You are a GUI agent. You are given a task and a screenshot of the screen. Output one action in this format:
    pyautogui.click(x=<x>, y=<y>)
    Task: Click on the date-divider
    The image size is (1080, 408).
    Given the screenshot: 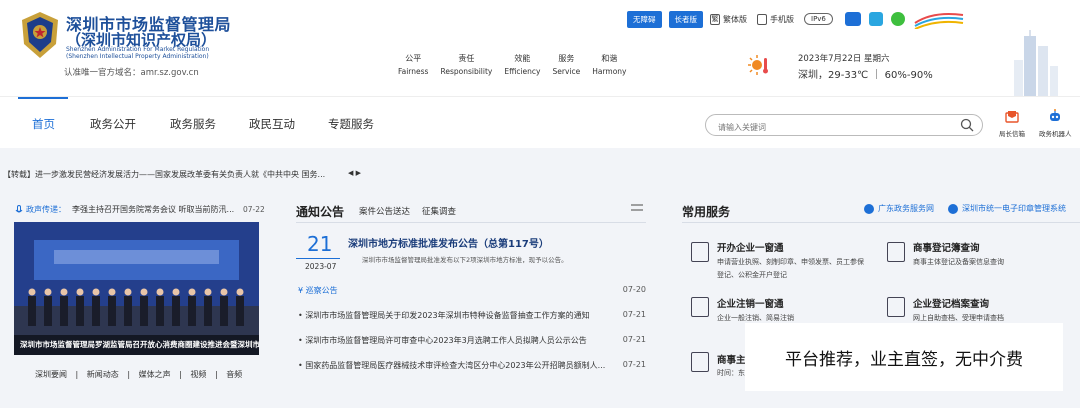 What is the action you would take?
    pyautogui.click(x=318, y=258)
    